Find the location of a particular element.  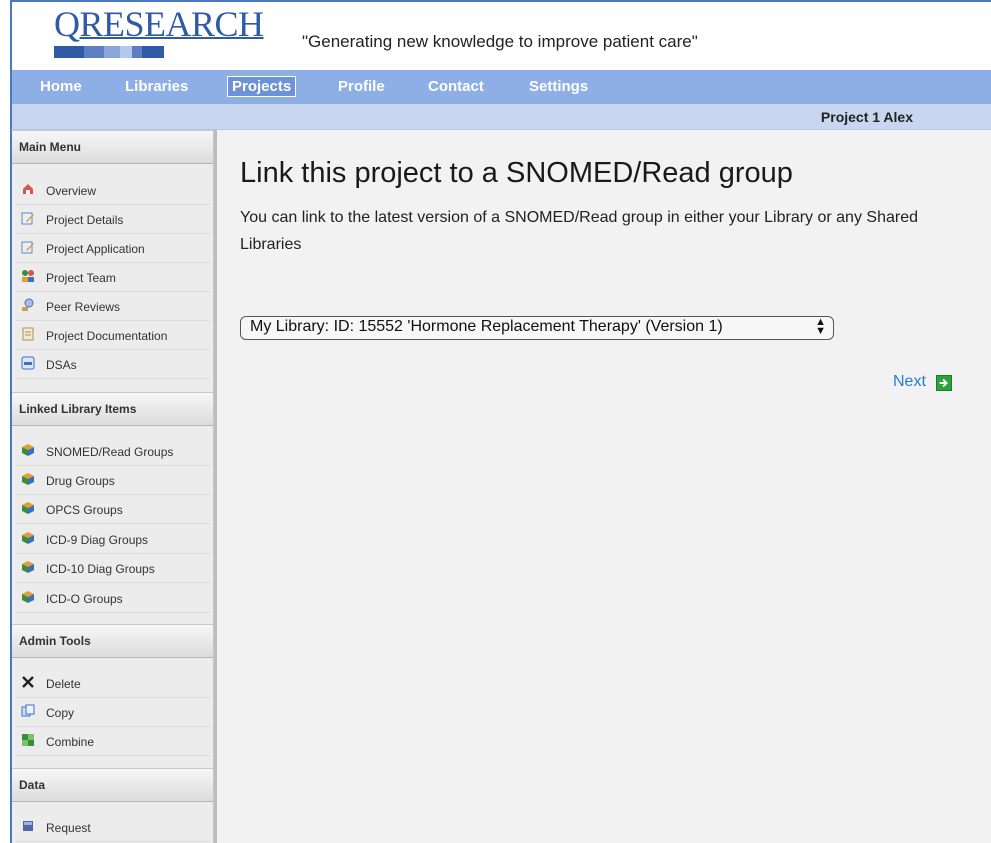

sidebar-item-label: Project Application is located at coordinates (95, 249).